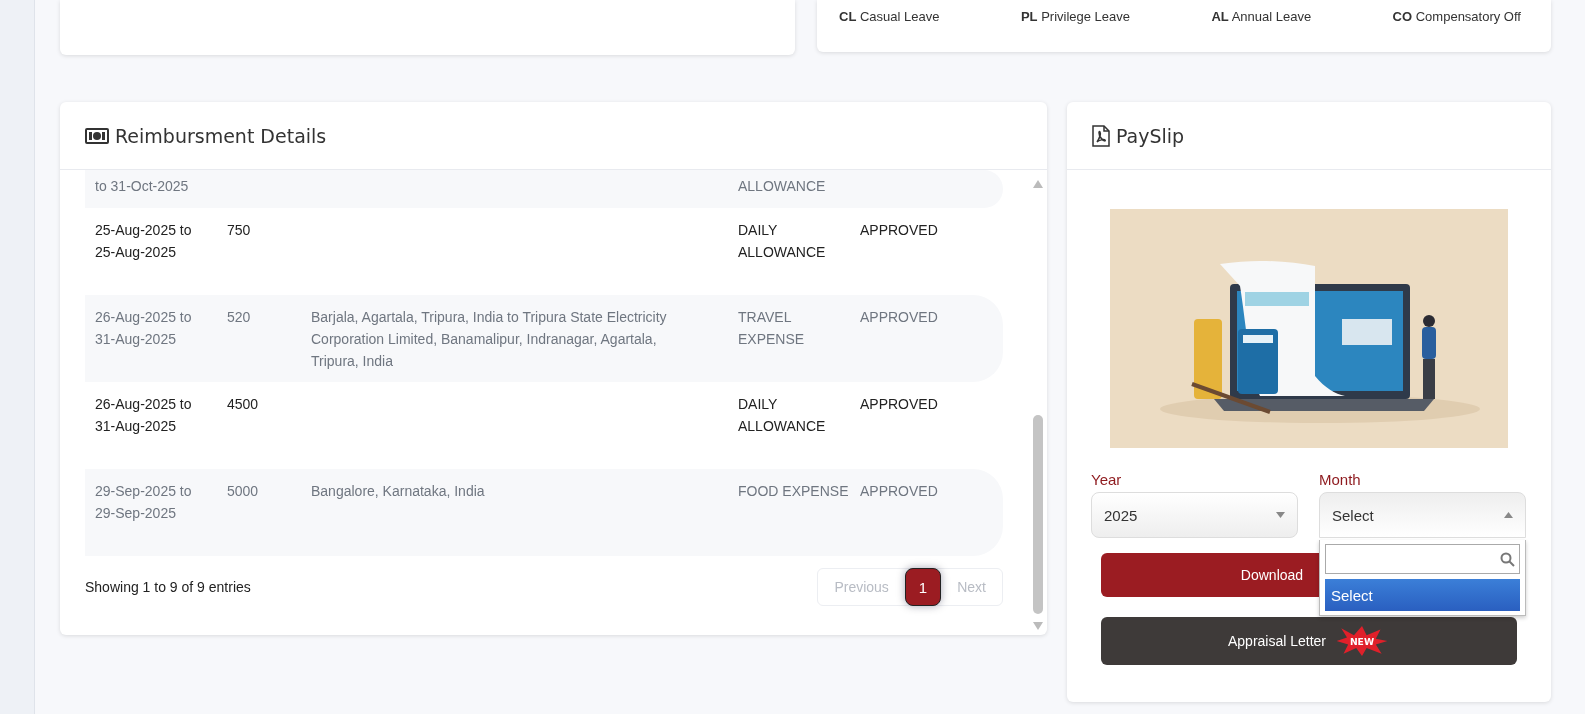 The height and width of the screenshot is (714, 1585). I want to click on page-button: 1, so click(923, 587).